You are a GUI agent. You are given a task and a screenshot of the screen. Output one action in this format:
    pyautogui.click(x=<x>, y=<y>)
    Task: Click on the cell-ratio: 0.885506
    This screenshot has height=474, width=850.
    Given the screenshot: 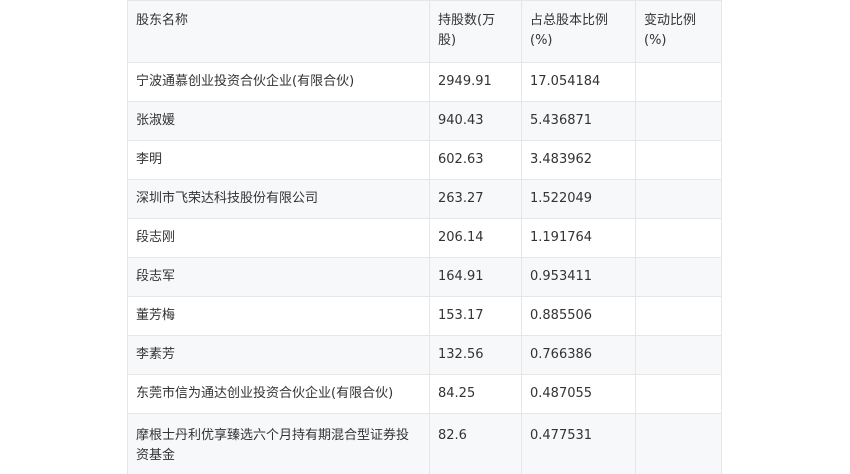 What is the action you would take?
    pyautogui.click(x=578, y=316)
    